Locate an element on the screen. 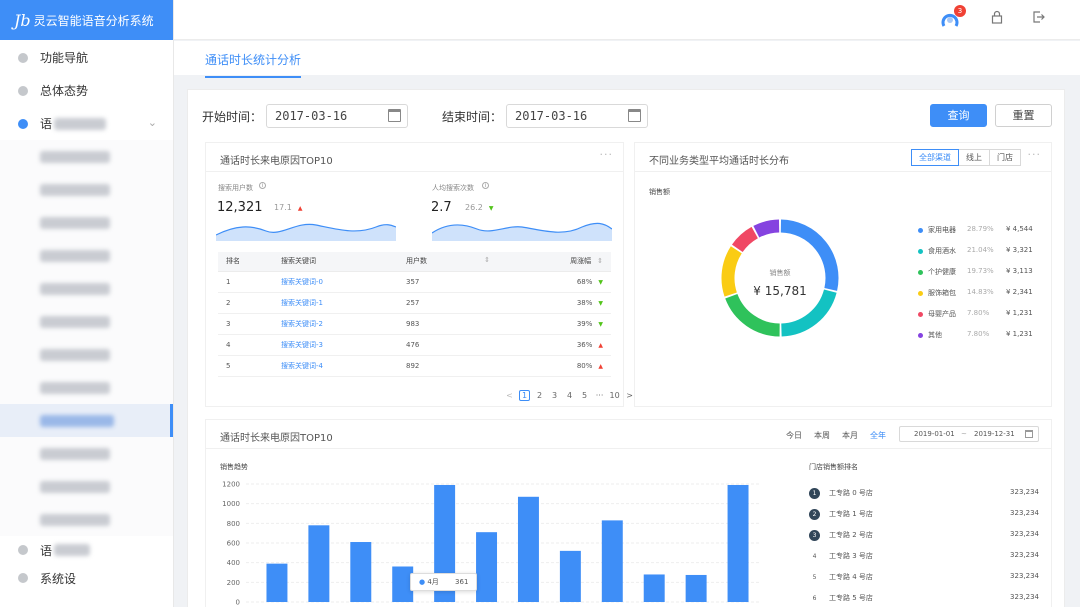 This screenshot has height=607, width=1080. cell-keyword-link: 搜索关键词-3 is located at coordinates (335, 345).